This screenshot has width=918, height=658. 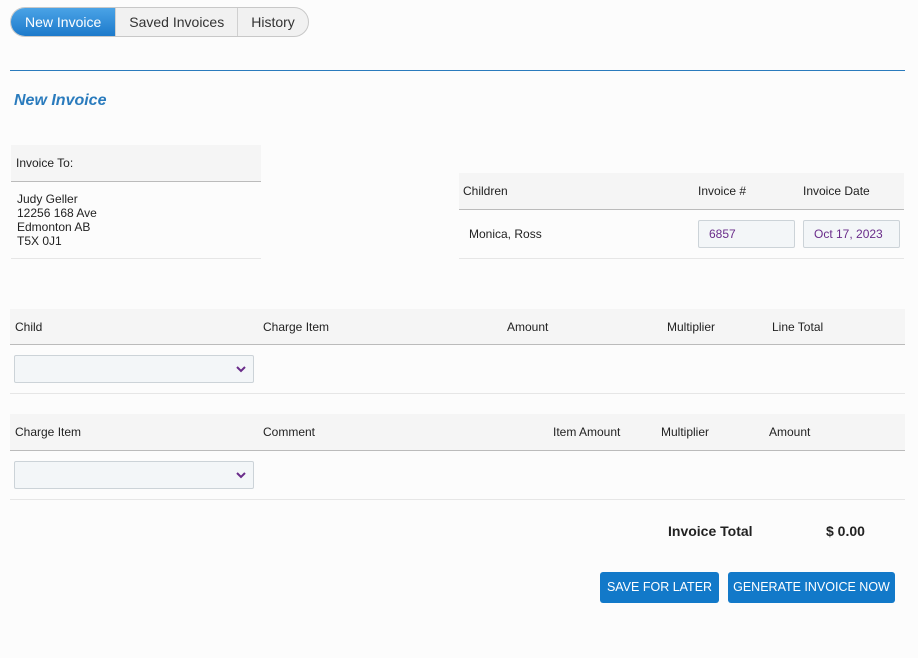 I want to click on col-multiplier: Multiplier, so click(x=691, y=327).